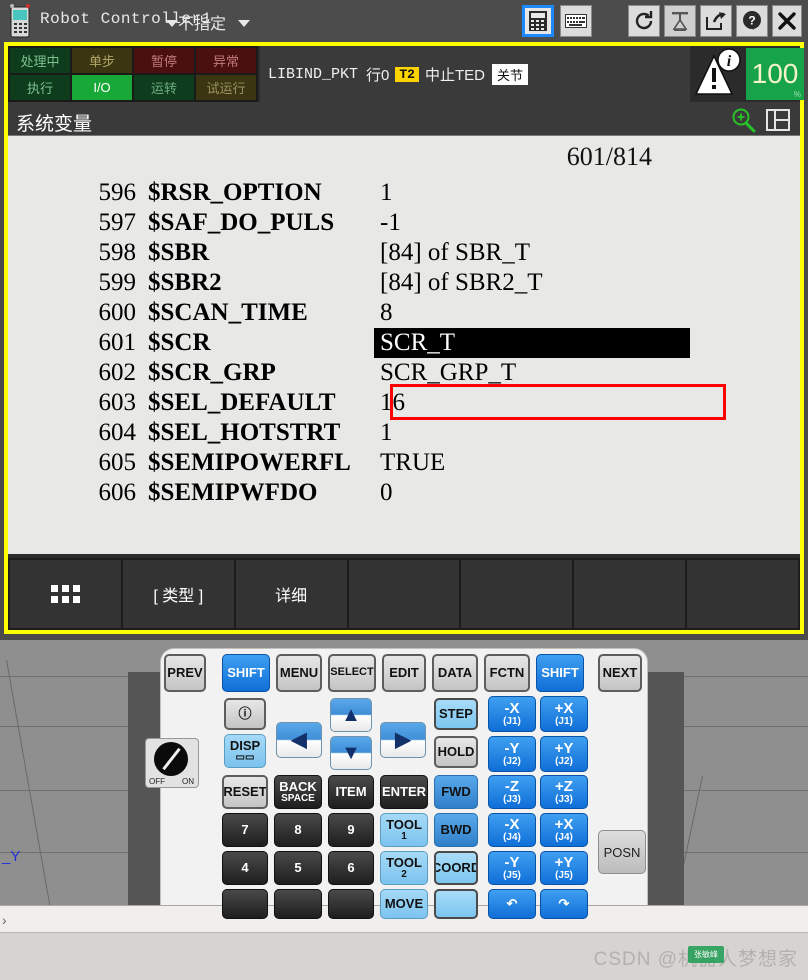  I want to click on key-7: 7, so click(245, 830).